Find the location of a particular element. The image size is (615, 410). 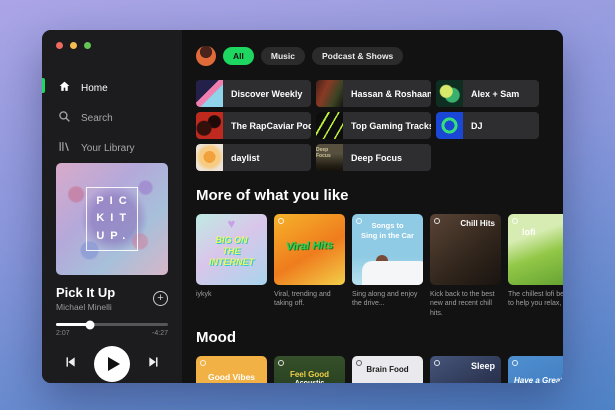

filter-chip-podcast-shows: Podcast & Shows is located at coordinates (357, 56).